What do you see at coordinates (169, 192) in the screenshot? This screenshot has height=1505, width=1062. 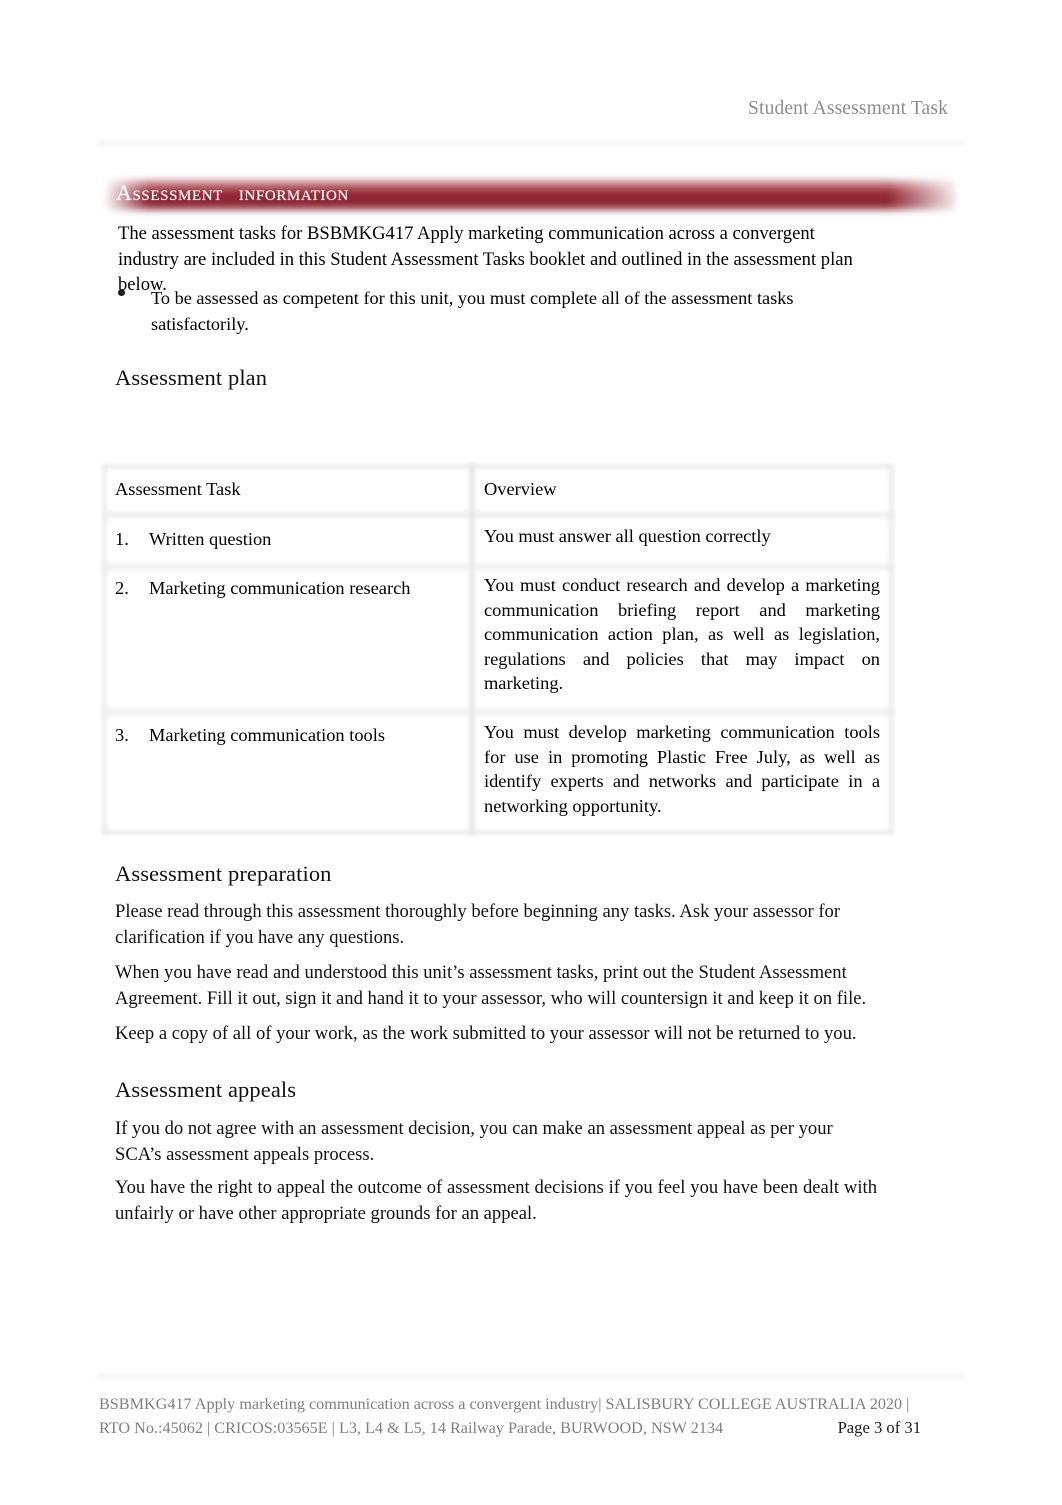 I see `section-banner-title-part1: Assessment` at bounding box center [169, 192].